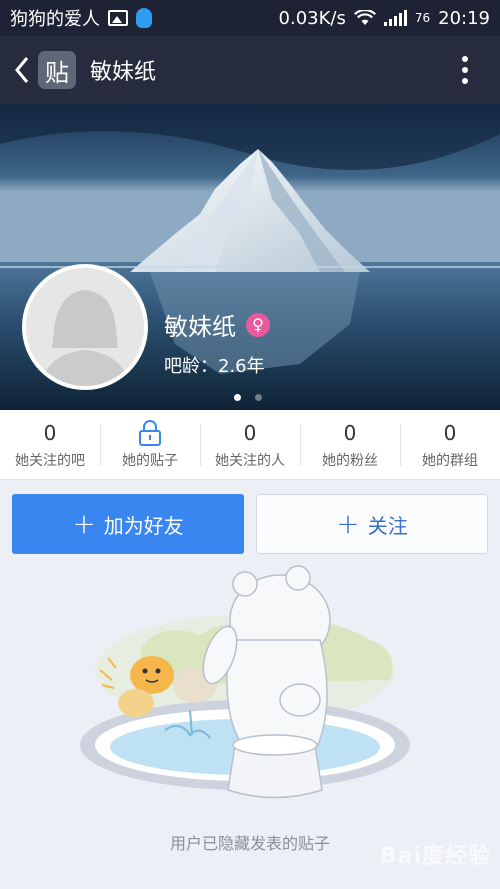 The image size is (500, 889). I want to click on follow-label: 关注, so click(387, 525).